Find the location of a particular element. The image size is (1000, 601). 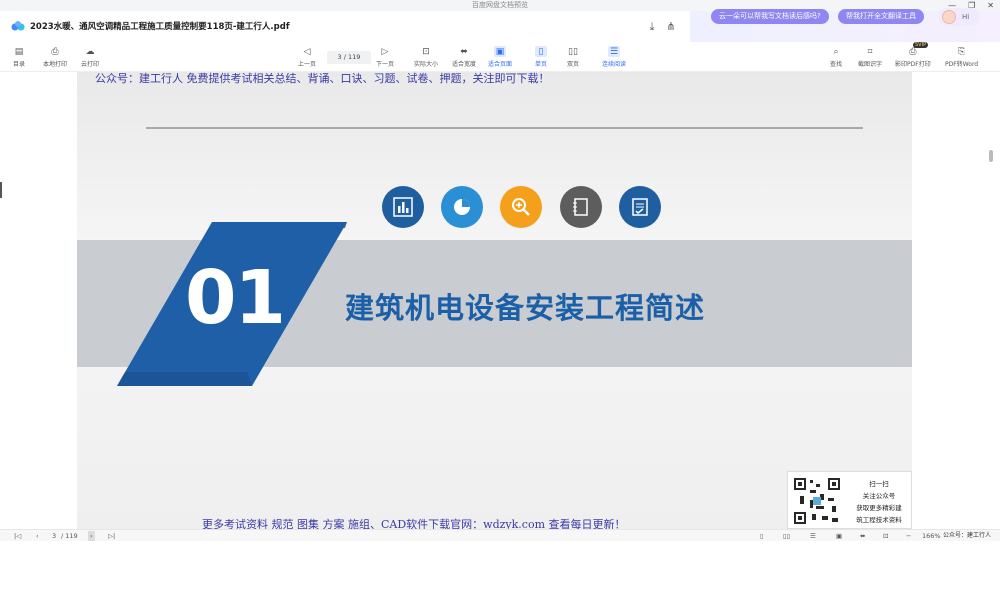

left-edge-marker is located at coordinates (1, 190).